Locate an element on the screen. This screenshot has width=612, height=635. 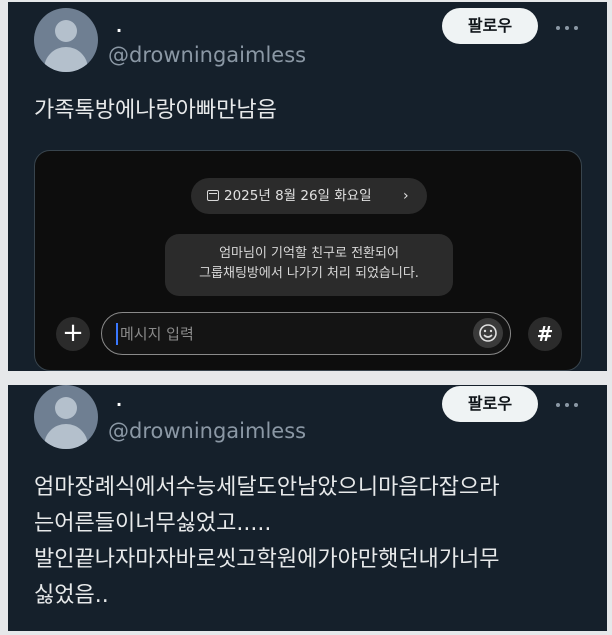
tweet-text-line: 가족톡방에나랑아빠만남음 is located at coordinates (155, 110).